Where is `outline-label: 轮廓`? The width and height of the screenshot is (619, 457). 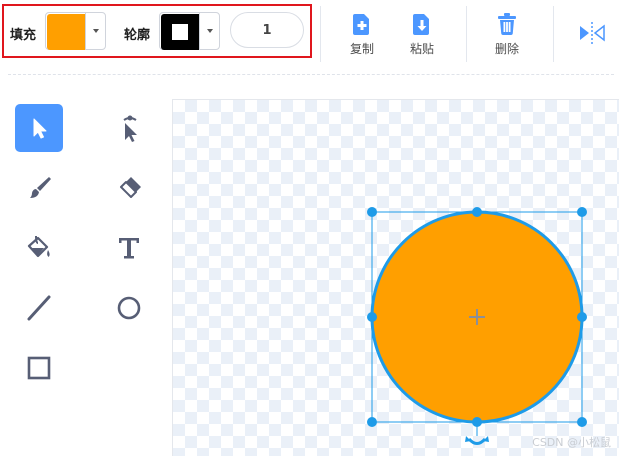 outline-label: 轮廓 is located at coordinates (137, 35).